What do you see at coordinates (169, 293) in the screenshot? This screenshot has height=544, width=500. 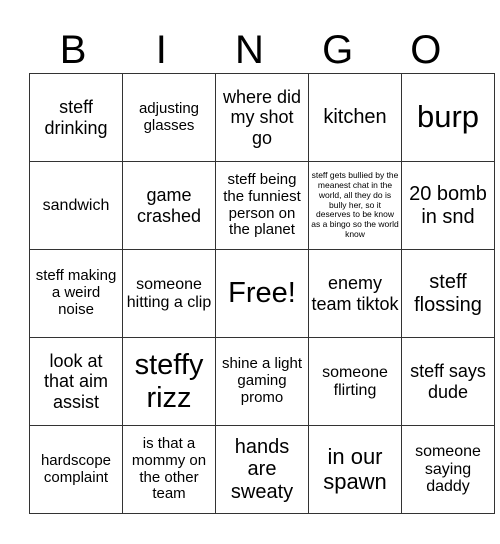 I see `bingo-cell: someone hitting a clip` at bounding box center [169, 293].